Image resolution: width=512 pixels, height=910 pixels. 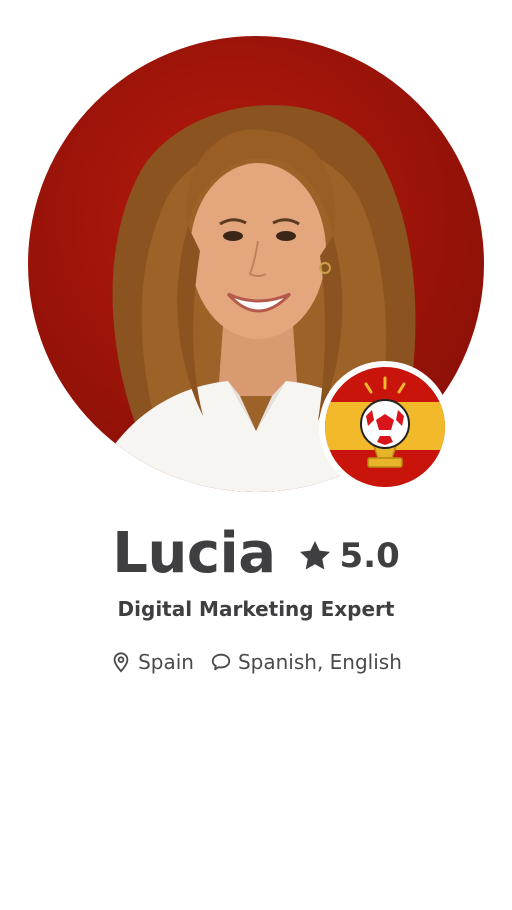 What do you see at coordinates (314, 555) in the screenshot?
I see `star-icon` at bounding box center [314, 555].